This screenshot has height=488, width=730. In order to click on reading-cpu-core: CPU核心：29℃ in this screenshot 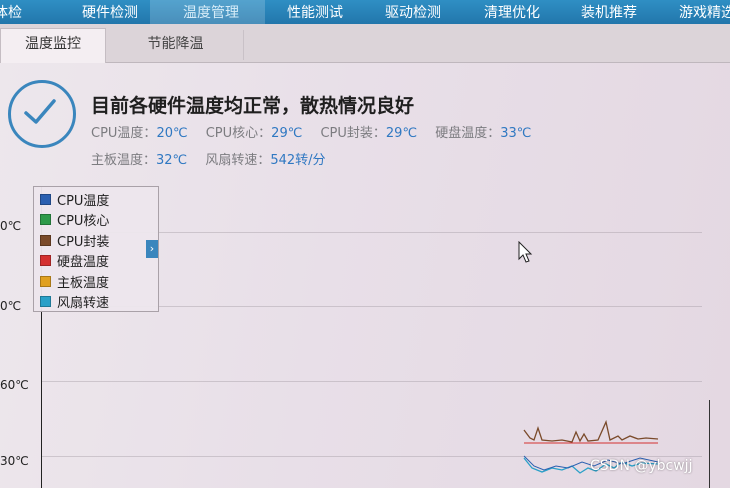, I will do `click(254, 133)`.